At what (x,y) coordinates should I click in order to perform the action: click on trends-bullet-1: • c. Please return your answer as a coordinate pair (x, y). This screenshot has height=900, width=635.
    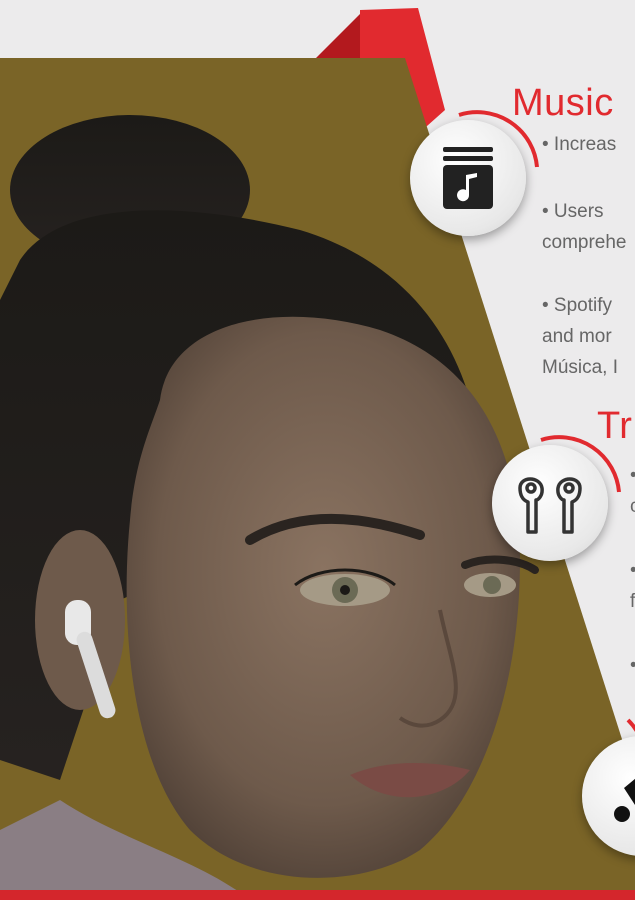
    Looking at the image, I should click on (632, 491).